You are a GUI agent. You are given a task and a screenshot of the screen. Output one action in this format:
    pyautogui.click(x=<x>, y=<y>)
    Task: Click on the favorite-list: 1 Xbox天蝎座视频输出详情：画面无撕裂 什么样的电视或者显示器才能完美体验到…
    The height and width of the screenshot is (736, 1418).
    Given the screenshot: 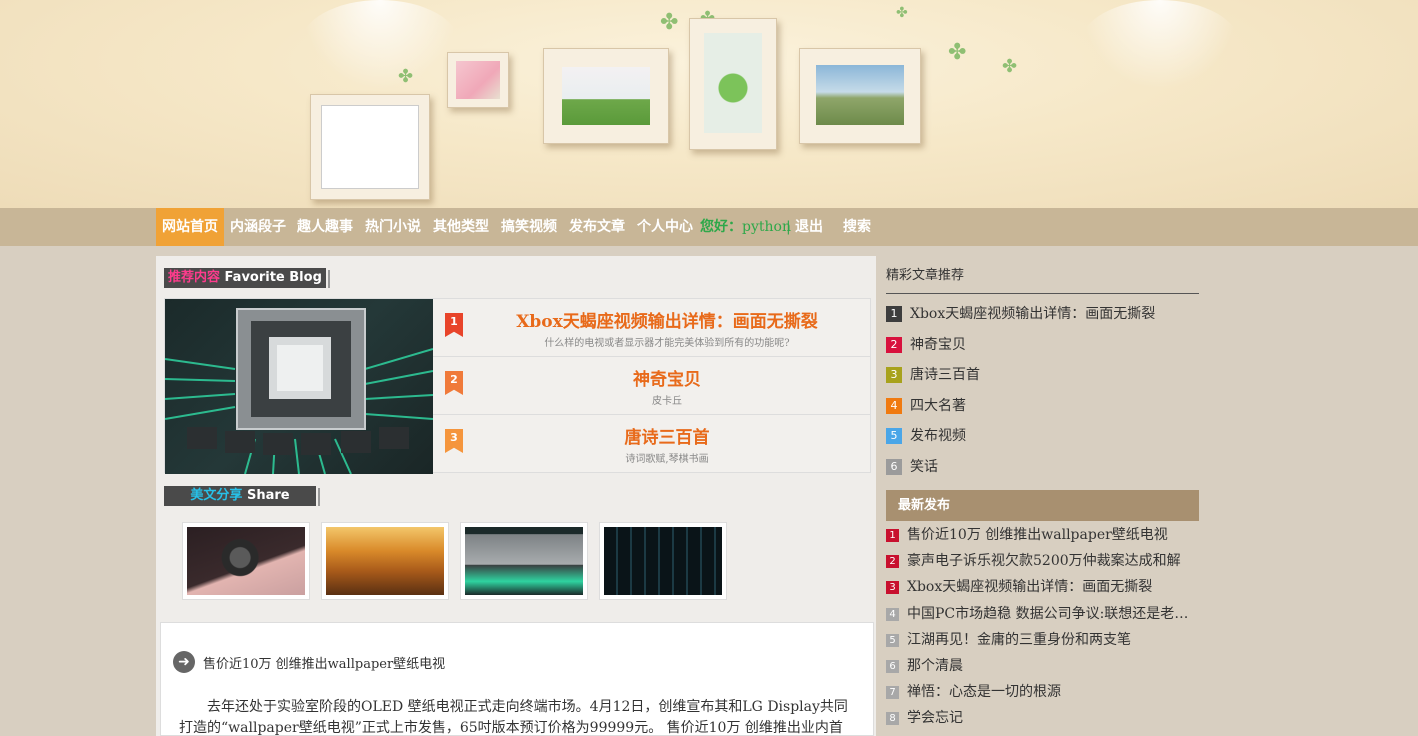 What is the action you would take?
    pyautogui.click(x=652, y=386)
    